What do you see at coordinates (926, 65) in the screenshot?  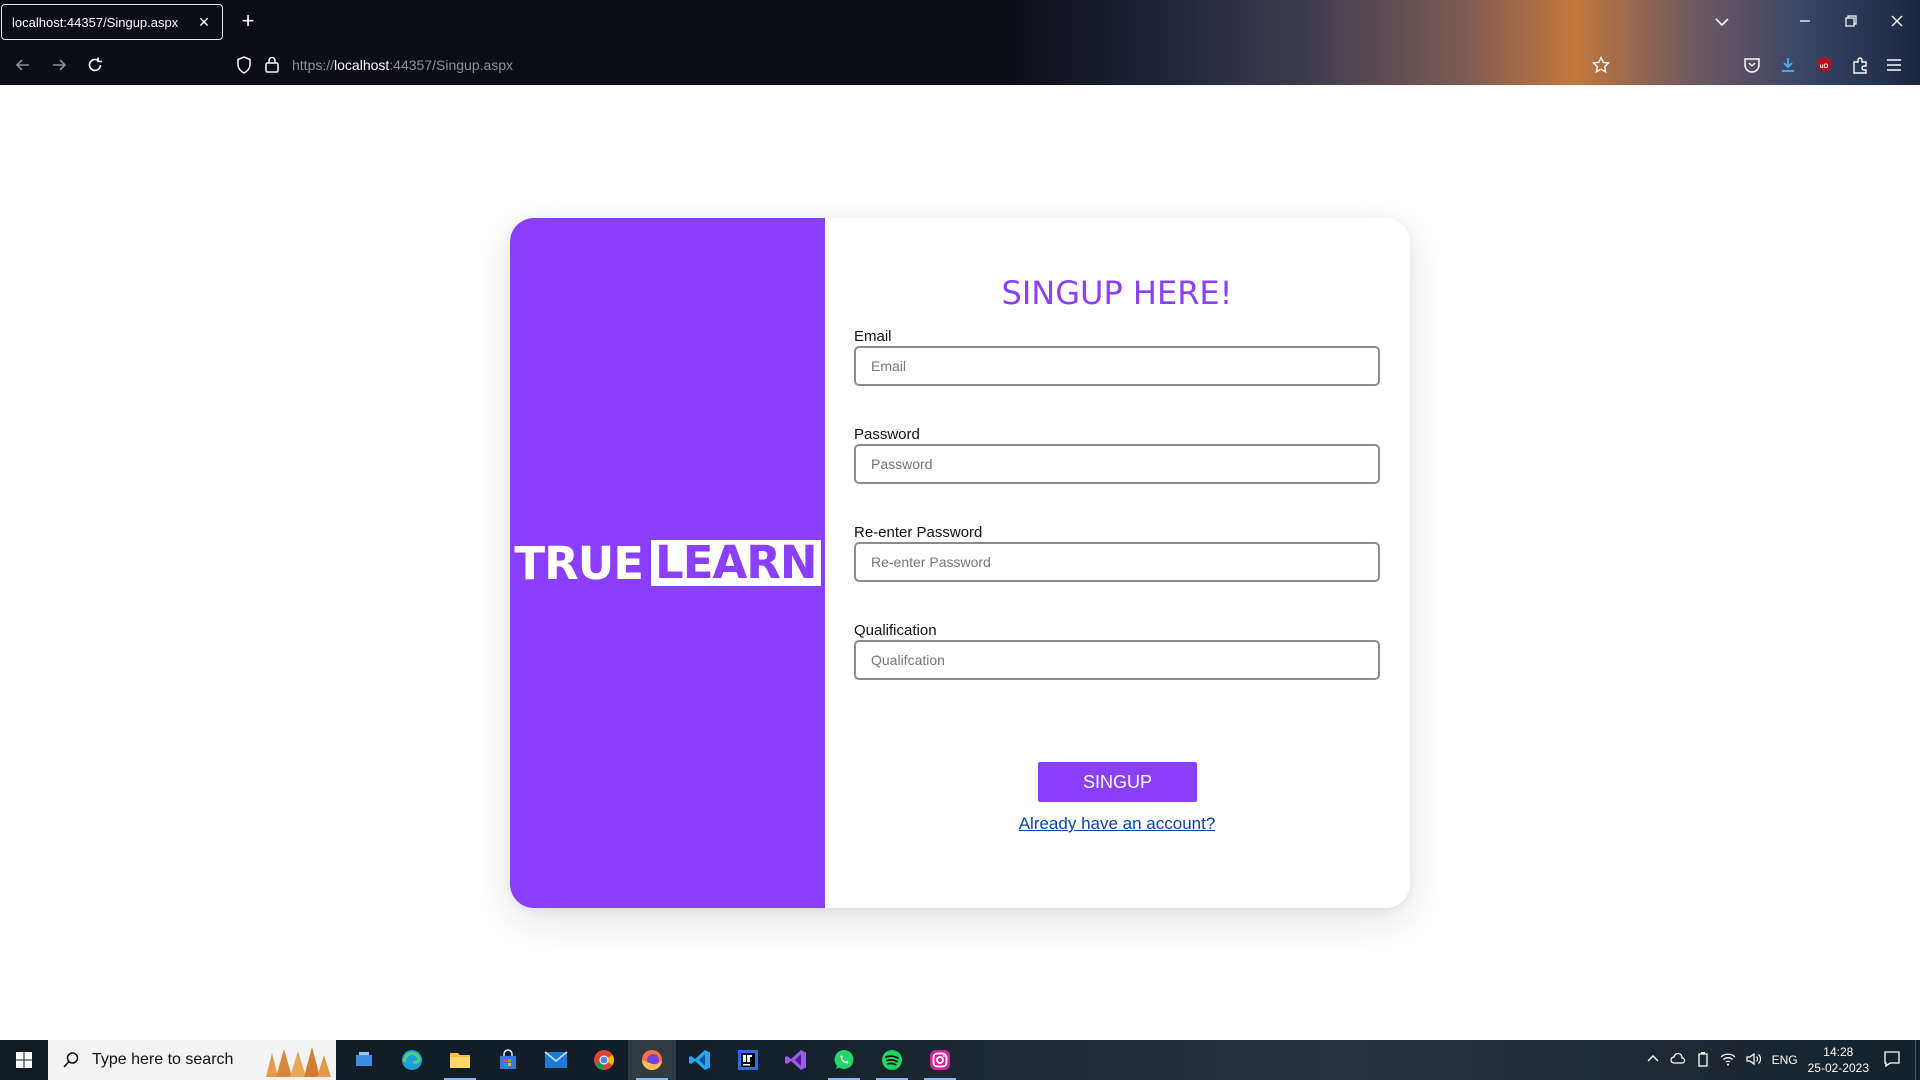 I see `address-bar: https://localhost:44357/Singup.aspx` at bounding box center [926, 65].